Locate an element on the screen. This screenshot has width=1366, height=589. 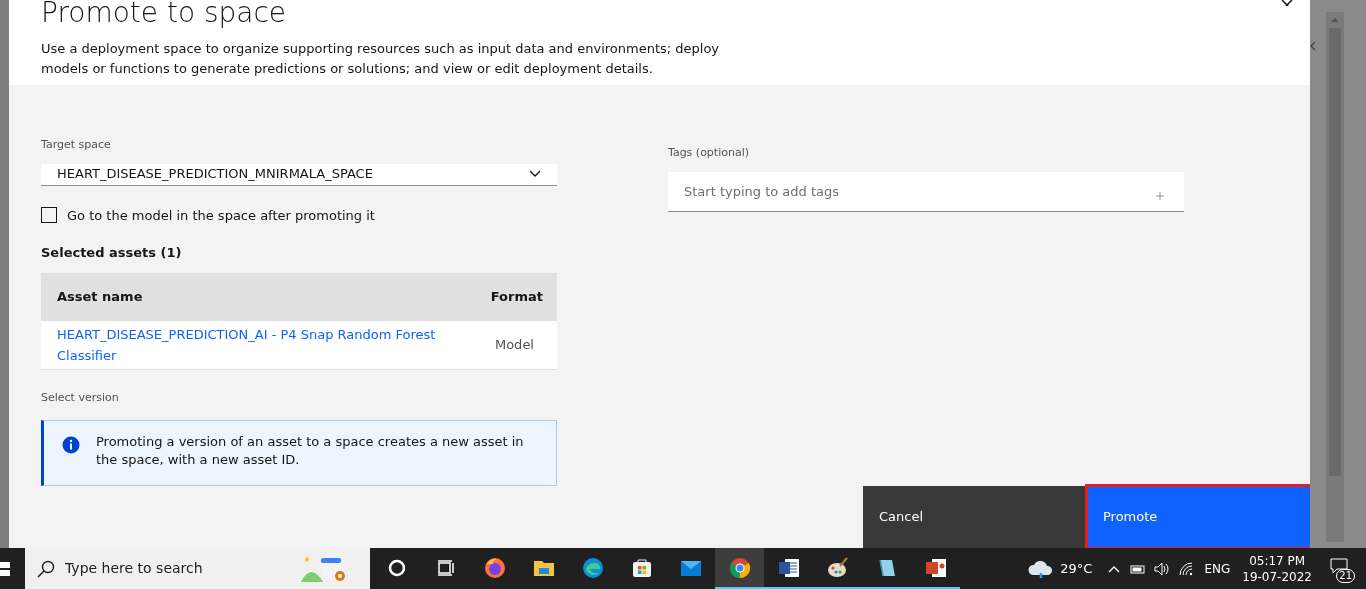
info-text: Promoting a version of an asset to a space creates a new asset in the space, with a new asset ID. is located at coordinates (310, 451).